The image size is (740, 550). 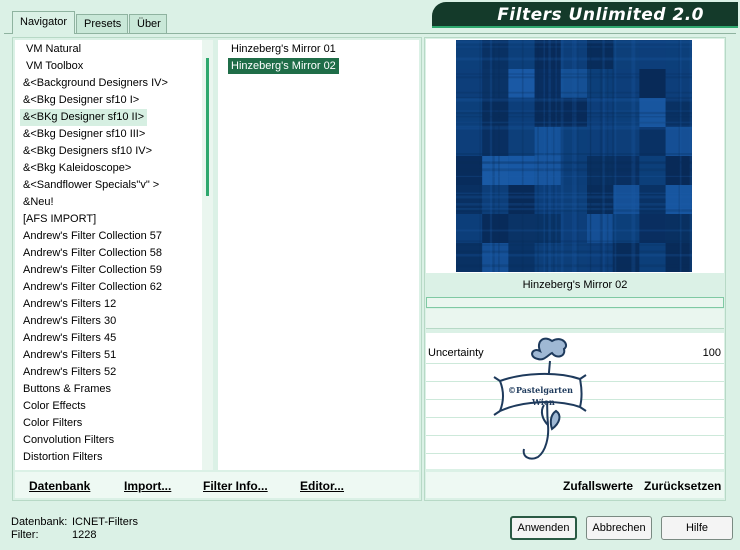 What do you see at coordinates (39, 522) in the screenshot?
I see `status-database-label: Datenbank:` at bounding box center [39, 522].